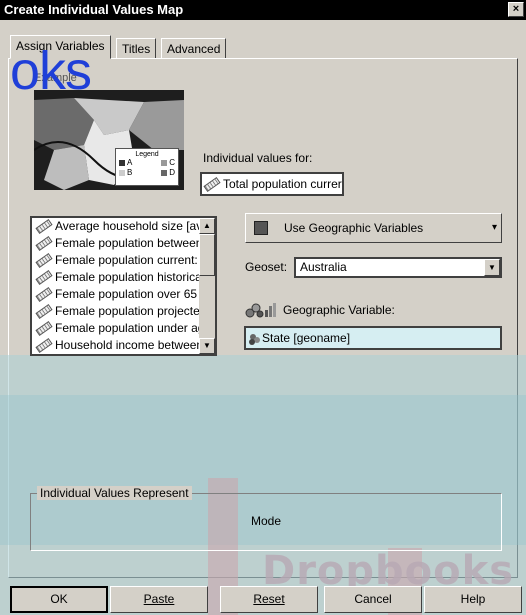 This screenshot has width=526, height=615. I want to click on cancel-button: Cancel, so click(373, 599).